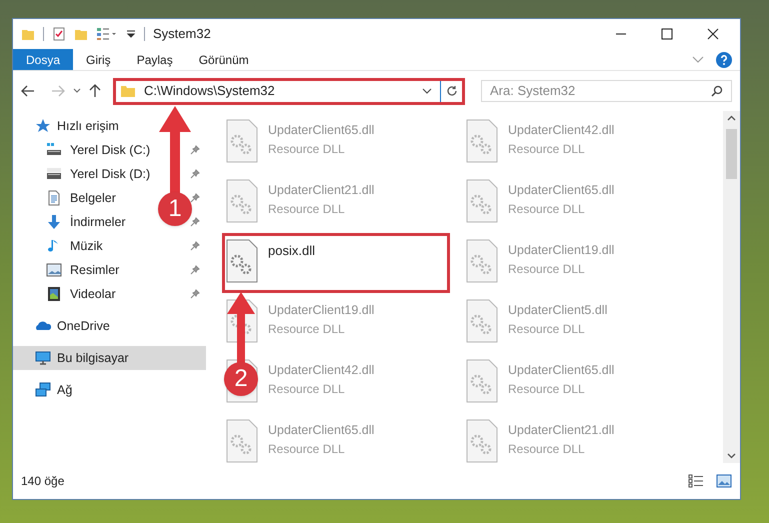 The height and width of the screenshot is (523, 769). I want to click on details-view-icon, so click(696, 481).